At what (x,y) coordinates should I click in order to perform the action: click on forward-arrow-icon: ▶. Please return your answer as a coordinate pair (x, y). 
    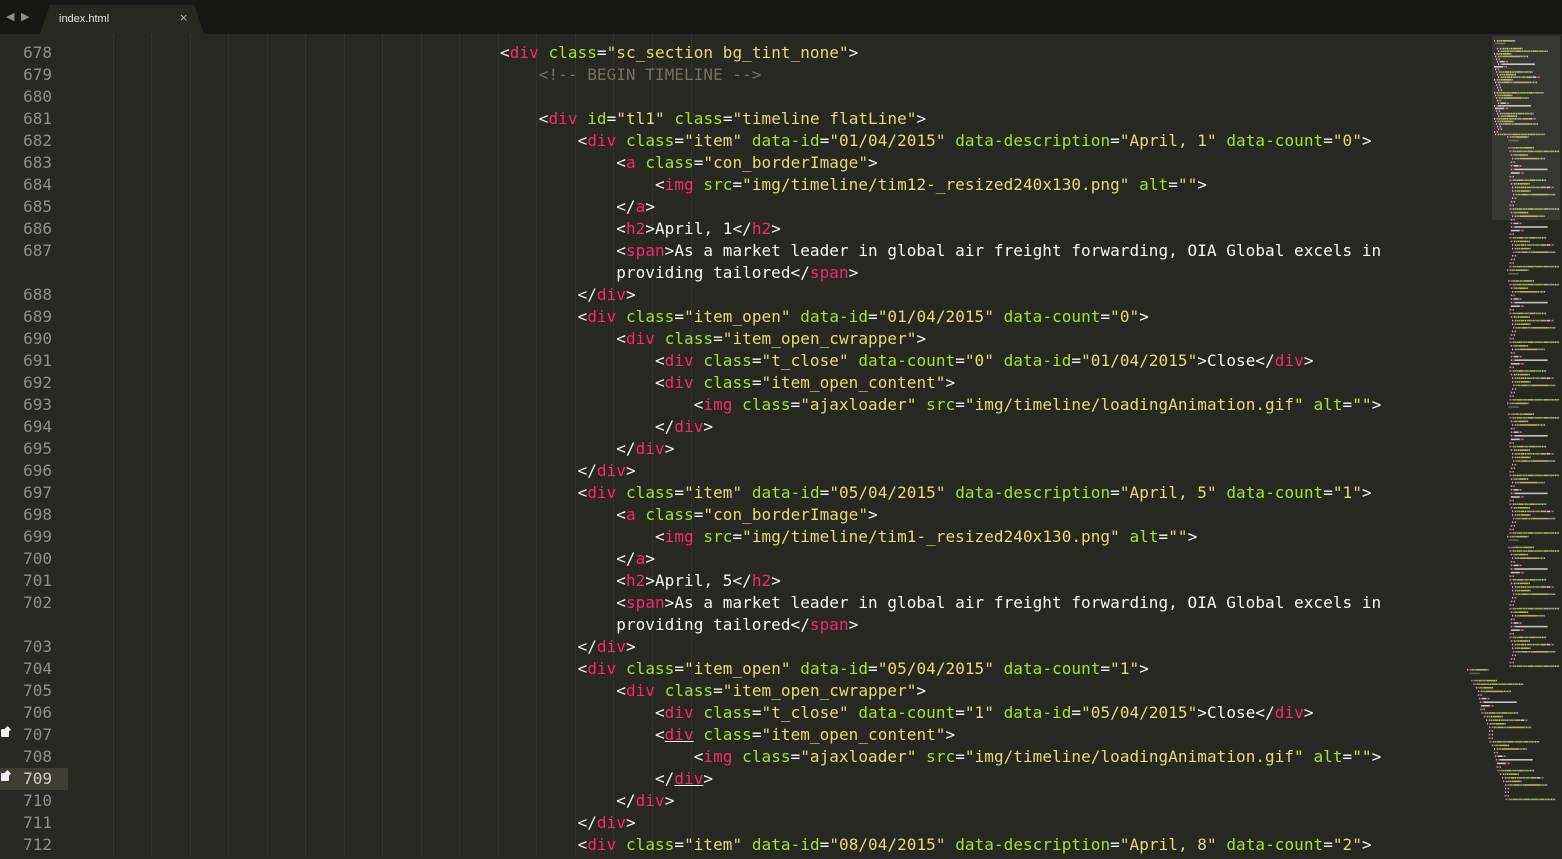
    Looking at the image, I should click on (25, 17).